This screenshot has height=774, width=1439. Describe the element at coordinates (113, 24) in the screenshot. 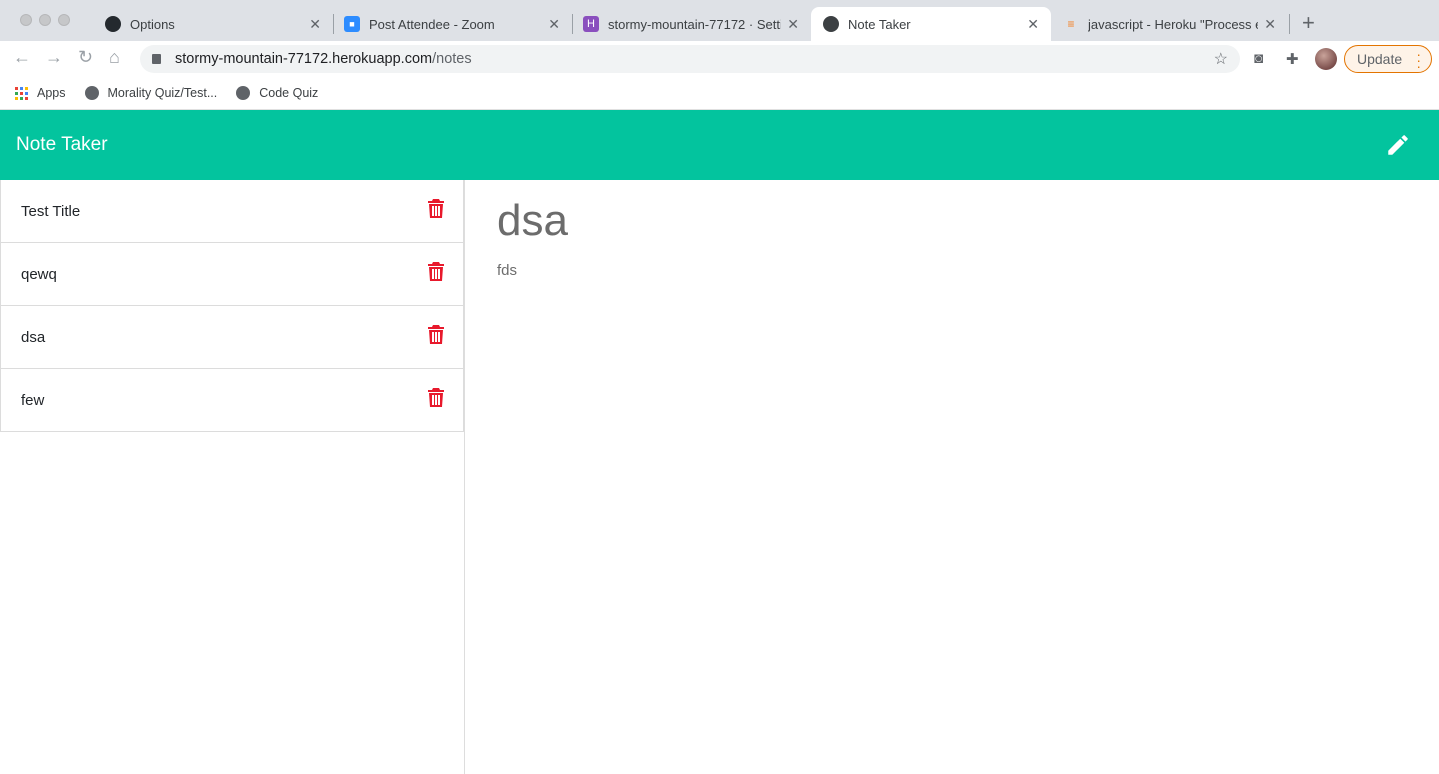

I see `github-icon` at that location.